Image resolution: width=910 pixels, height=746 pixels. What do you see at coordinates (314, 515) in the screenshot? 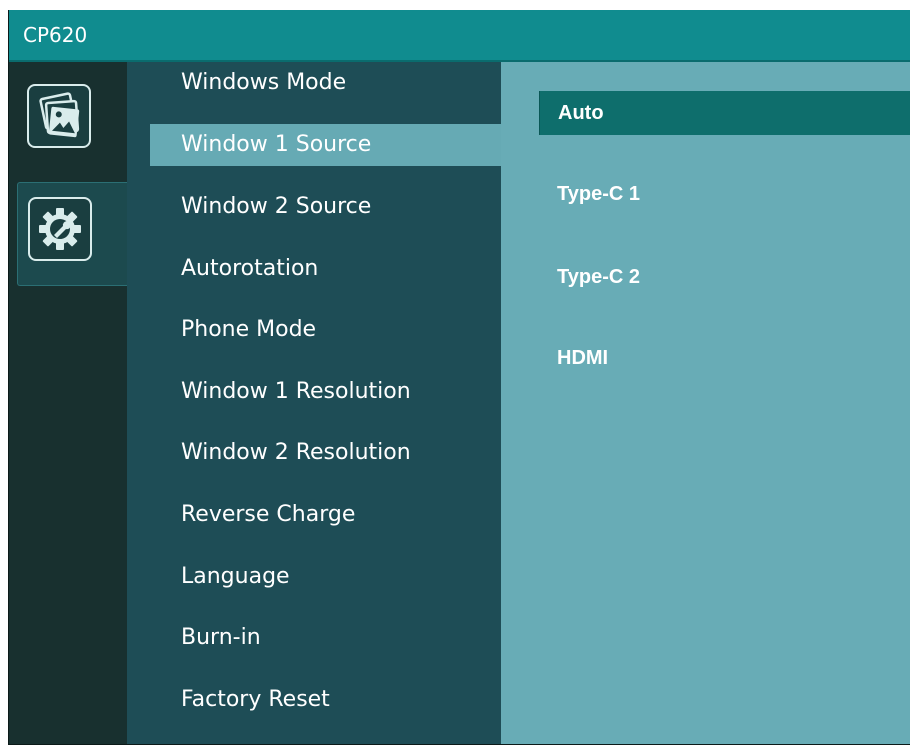
I see `menu-item-reverse-charge: Reverse Charge` at bounding box center [314, 515].